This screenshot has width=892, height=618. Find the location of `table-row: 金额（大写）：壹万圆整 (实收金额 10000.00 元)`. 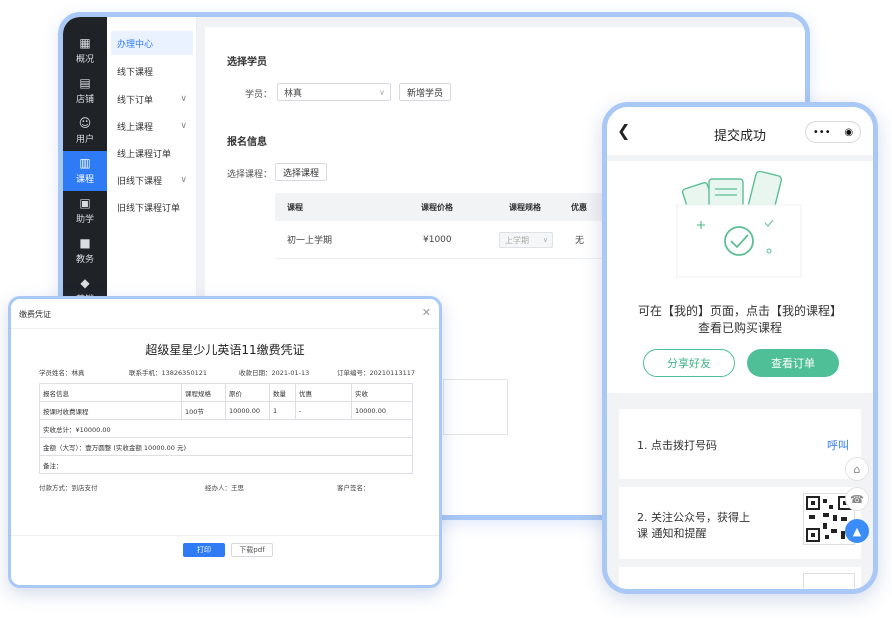

table-row: 金额（大写）：壹万圆整 (实收金额 10000.00 元) is located at coordinates (226, 446).